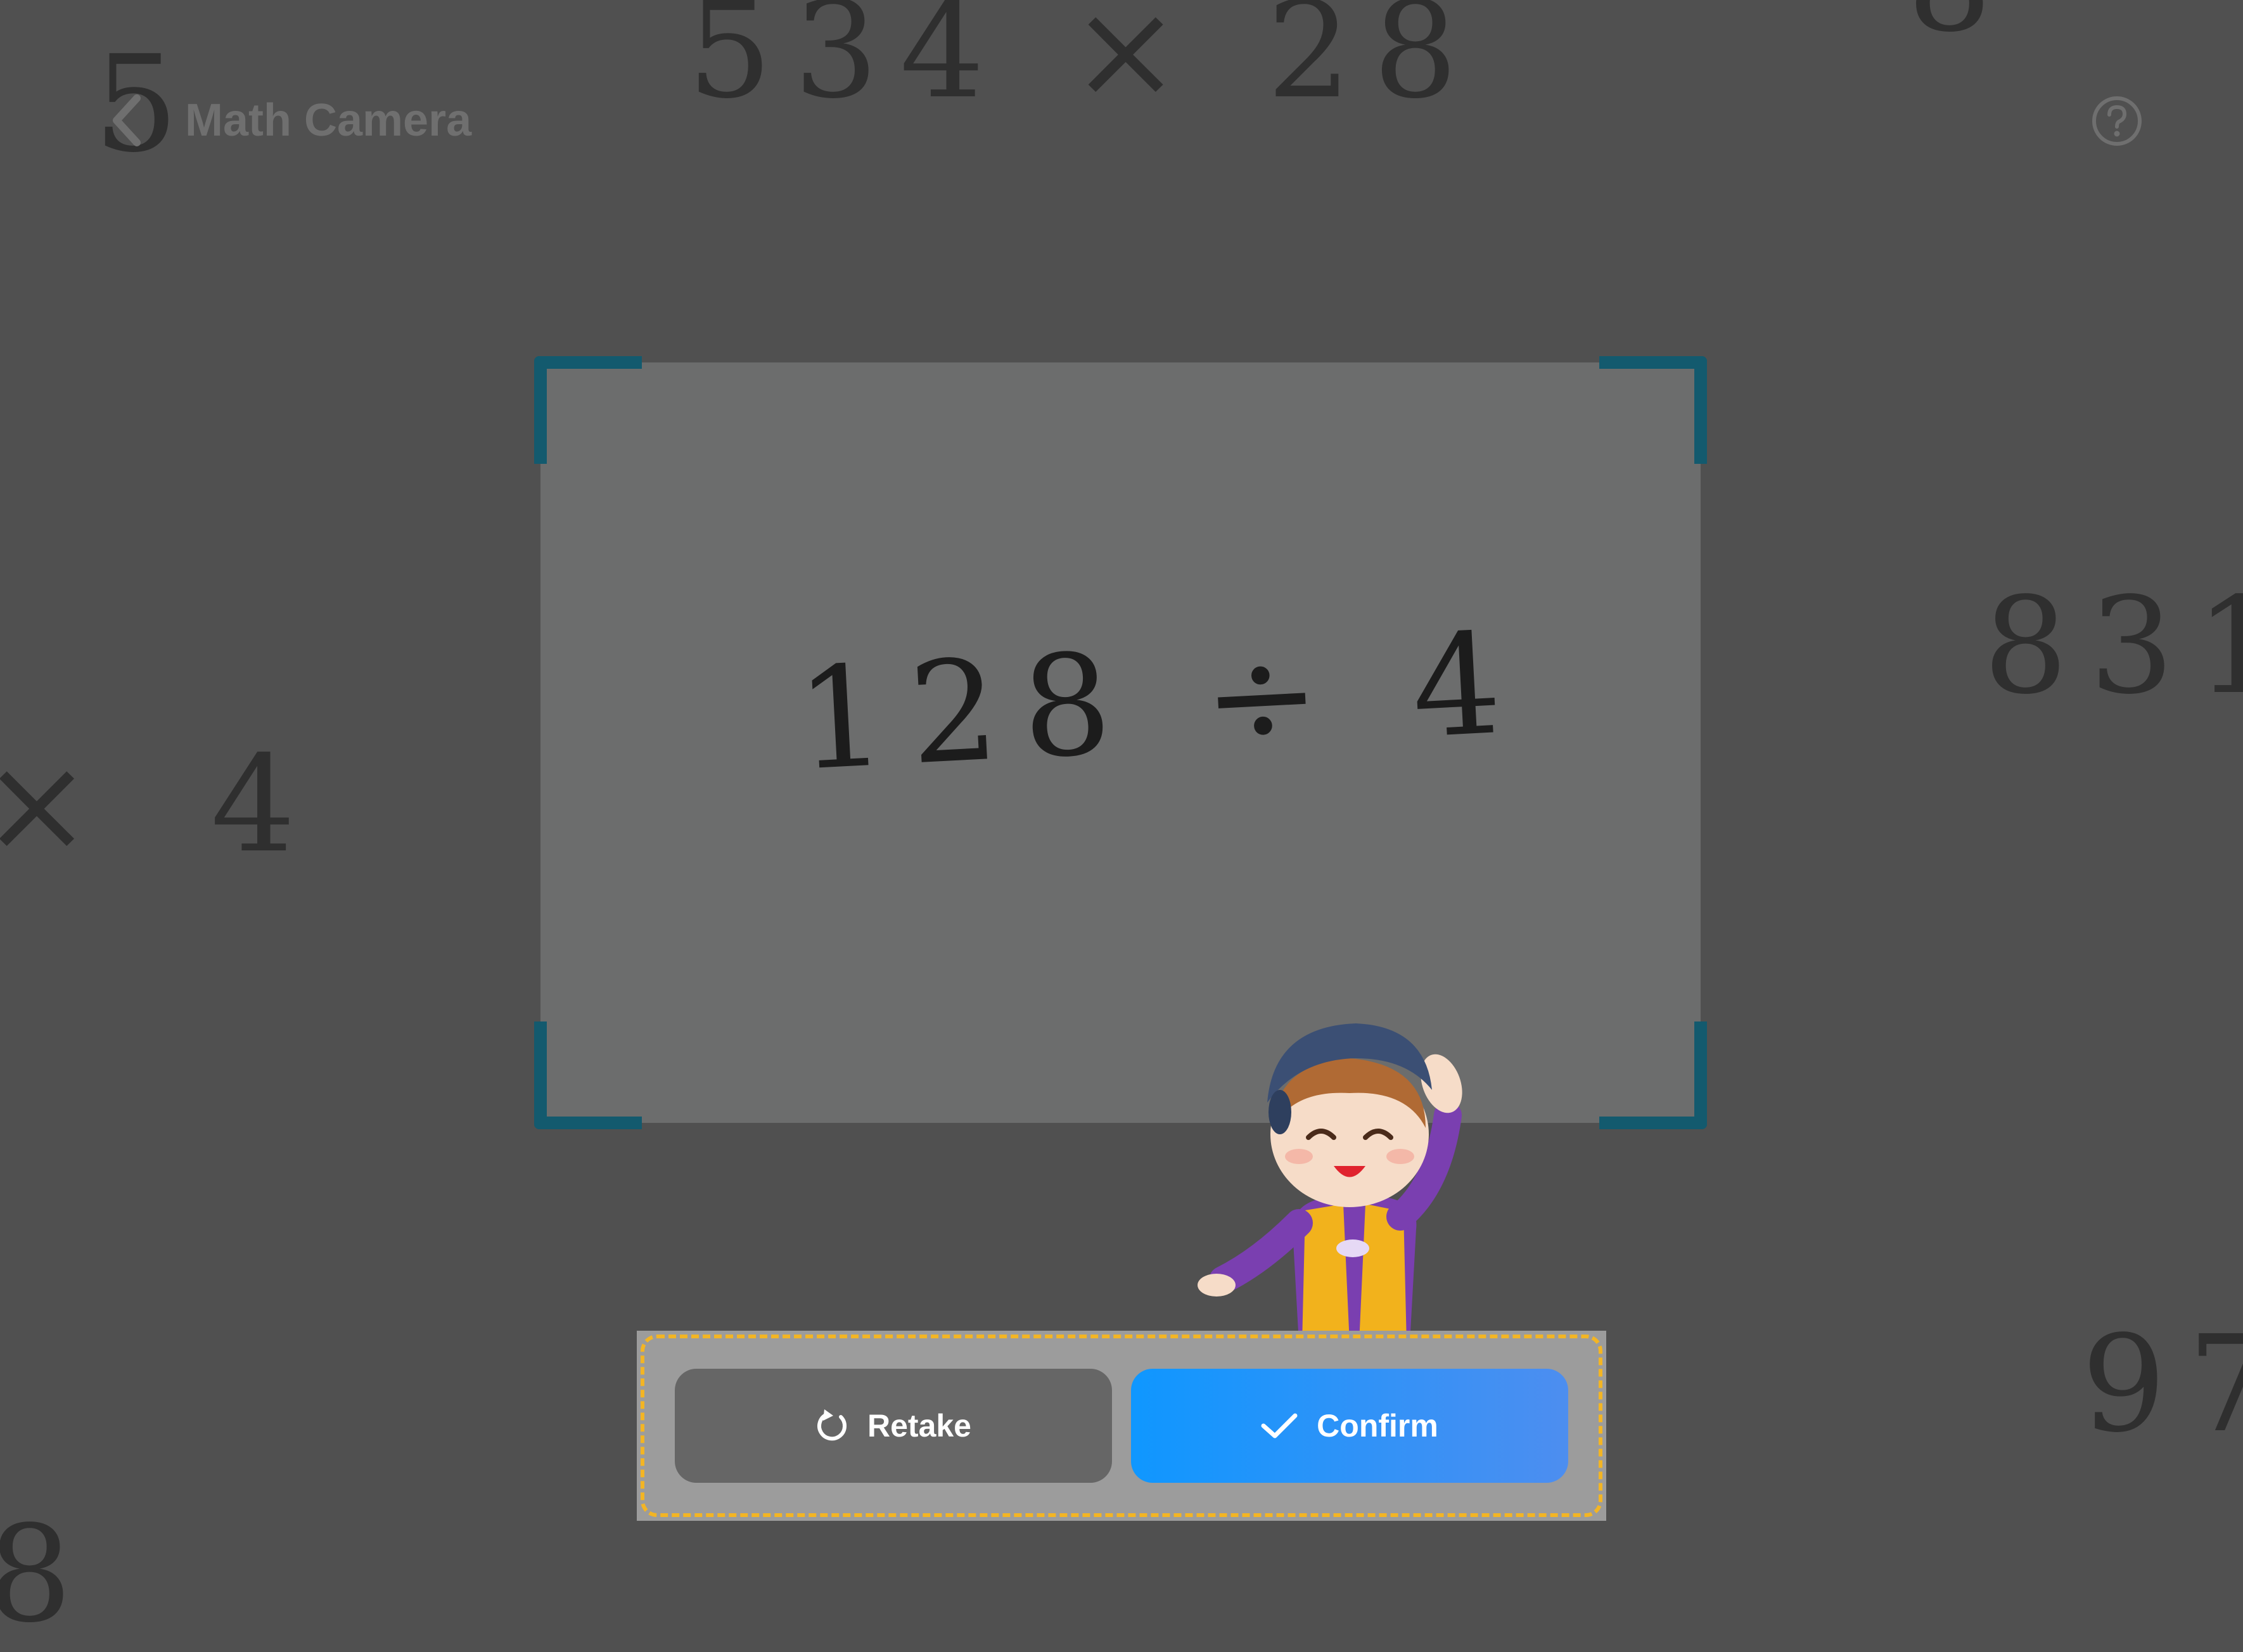 This screenshot has height=1652, width=2243. Describe the element at coordinates (1377, 1426) in the screenshot. I see `confirm-label: Confirm` at that location.